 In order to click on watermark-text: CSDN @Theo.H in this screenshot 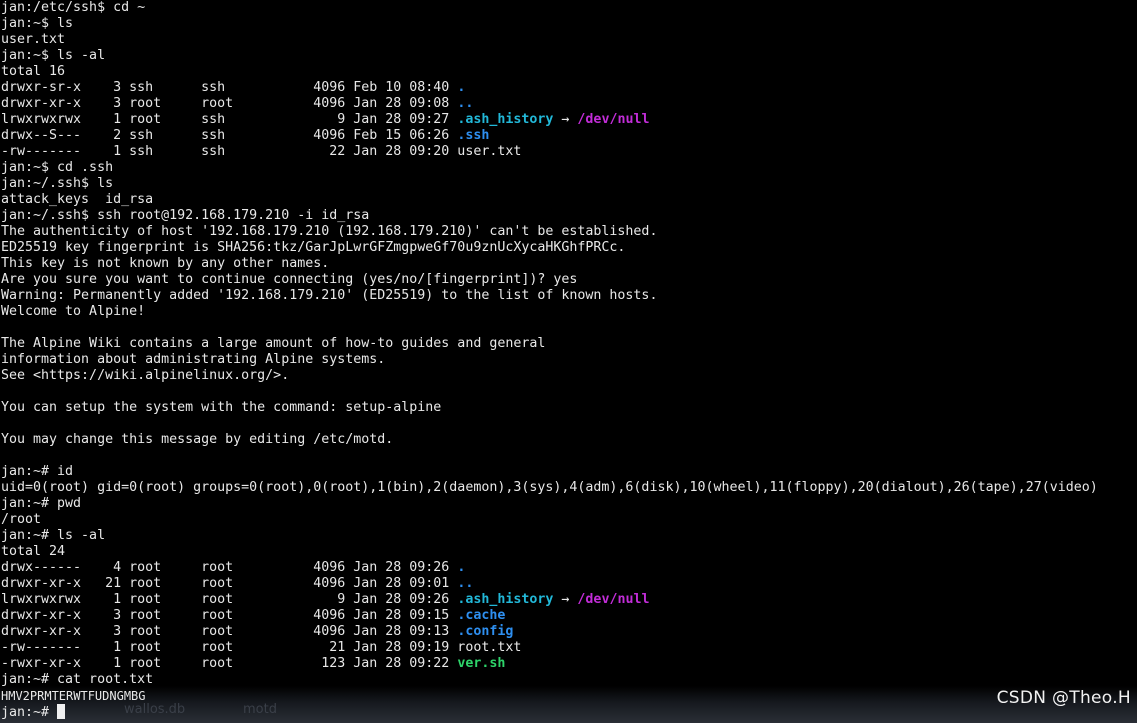, I will do `click(1063, 698)`.